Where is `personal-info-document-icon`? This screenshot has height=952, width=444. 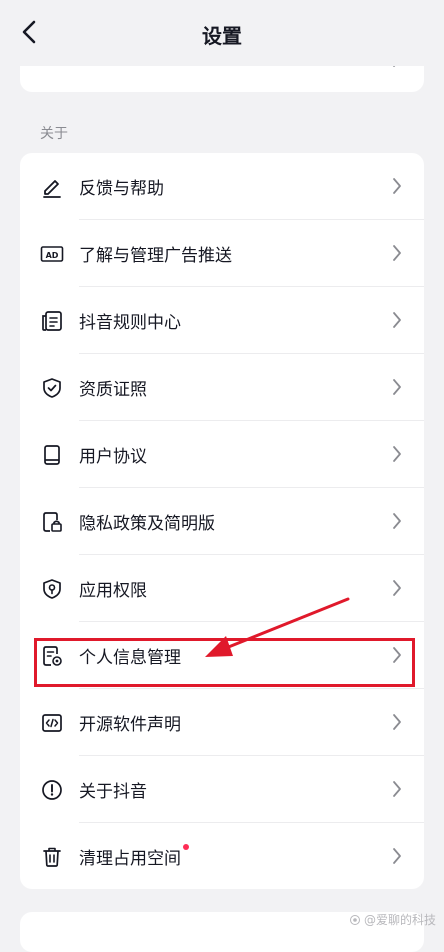
personal-info-document-icon is located at coordinates (52, 656).